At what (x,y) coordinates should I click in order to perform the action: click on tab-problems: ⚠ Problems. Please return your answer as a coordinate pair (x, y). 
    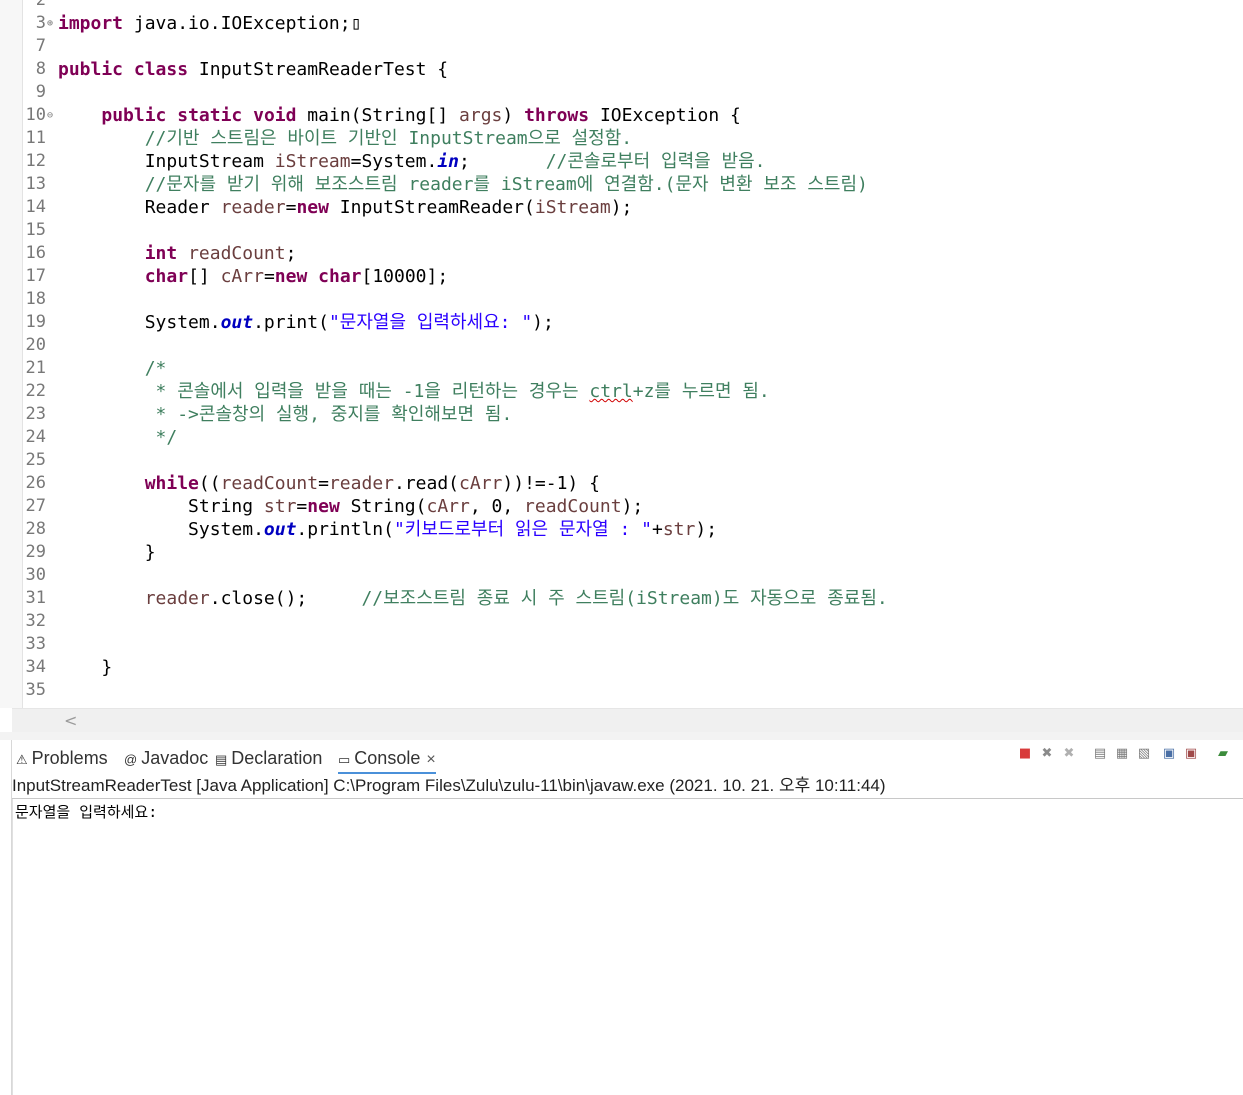
    Looking at the image, I should click on (62, 758).